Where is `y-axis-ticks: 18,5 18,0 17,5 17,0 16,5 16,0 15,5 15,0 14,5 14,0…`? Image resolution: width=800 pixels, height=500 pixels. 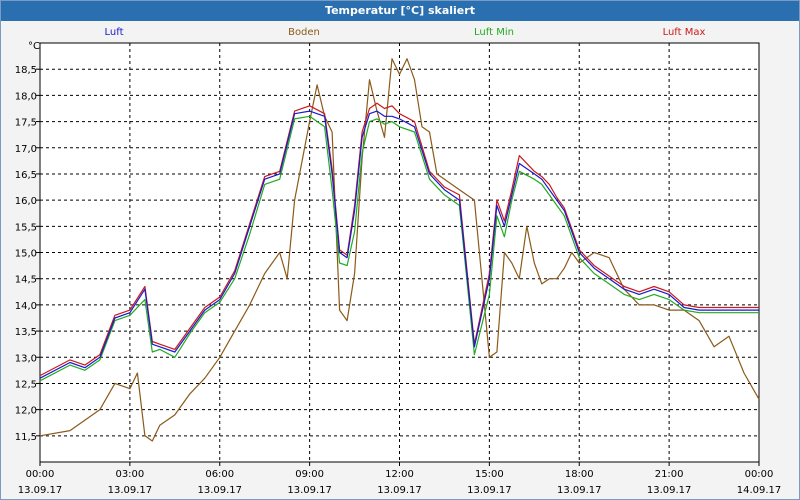
y-axis-ticks: 18,5 18,0 17,5 17,0 16,5 16,0 15,5 15,0 14,5 14,0… is located at coordinates (27, 254).